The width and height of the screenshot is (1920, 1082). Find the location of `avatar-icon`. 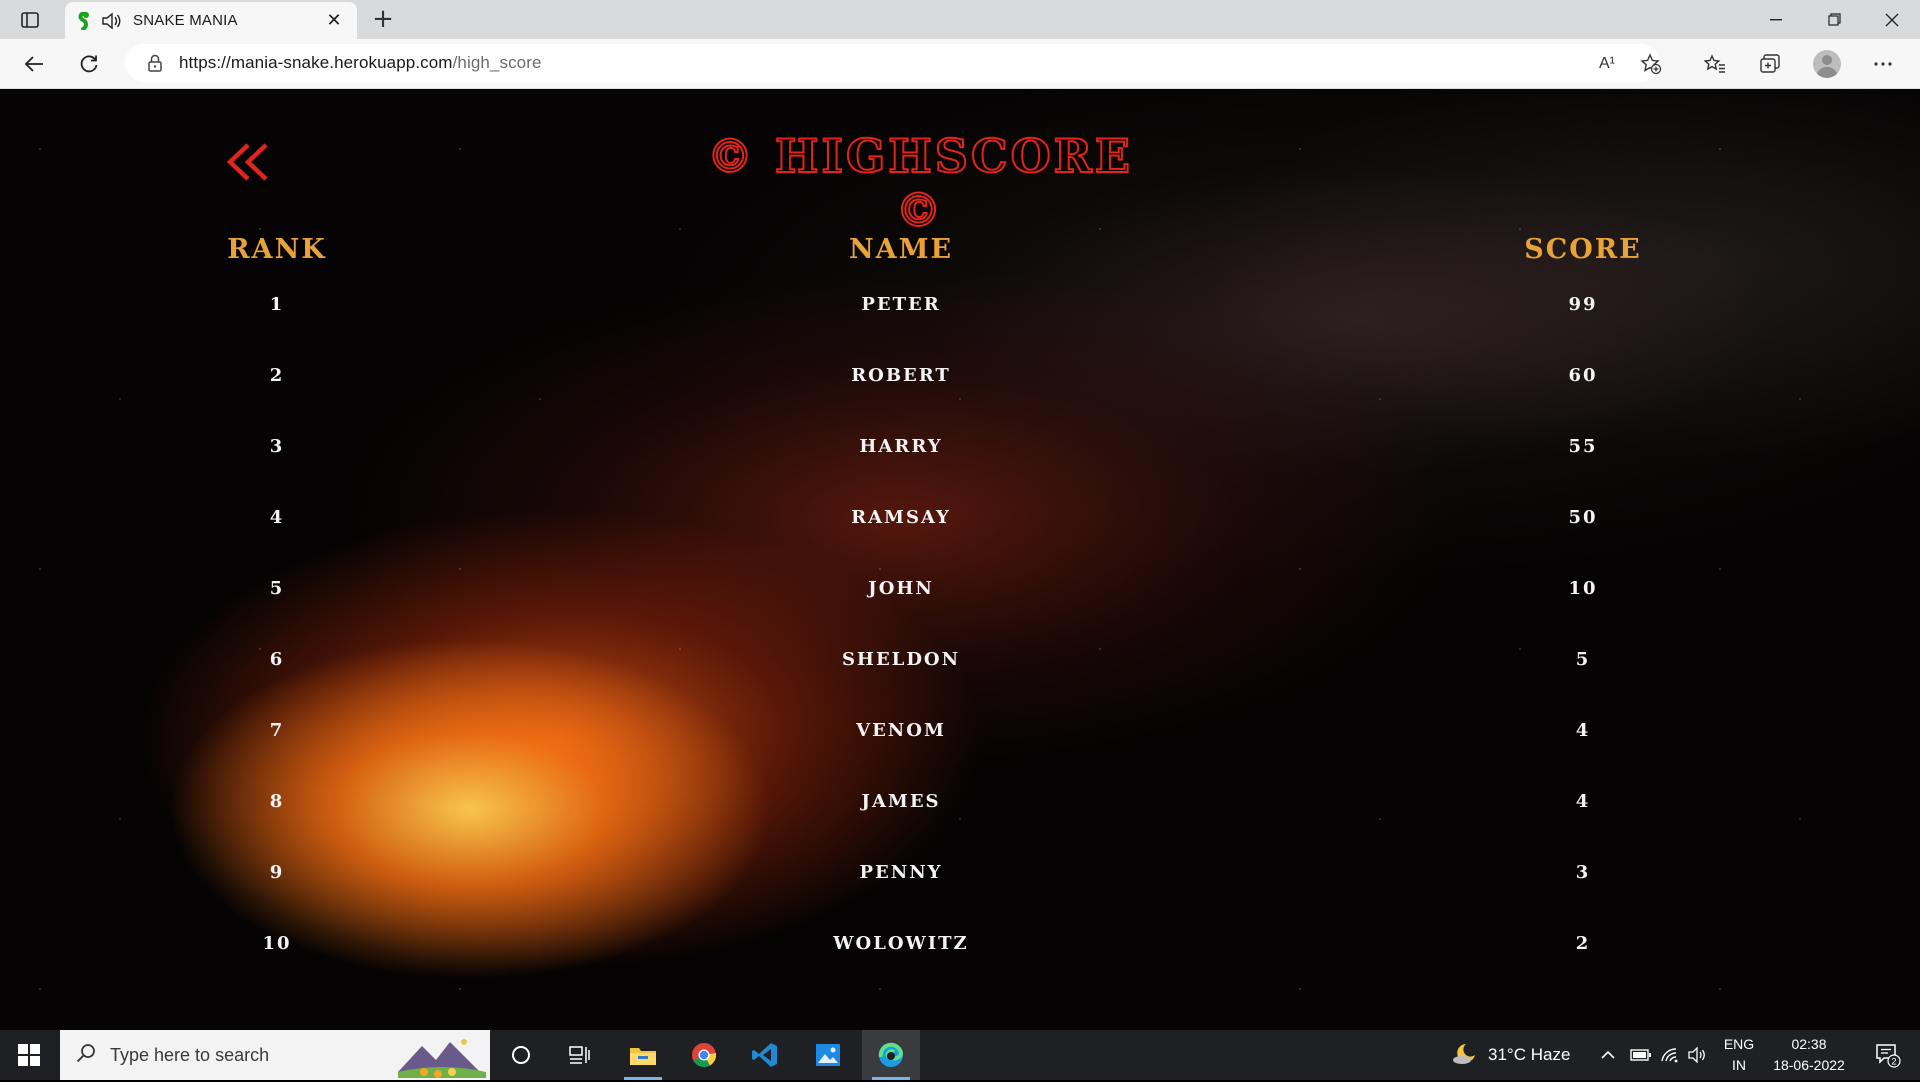

avatar-icon is located at coordinates (1827, 64).